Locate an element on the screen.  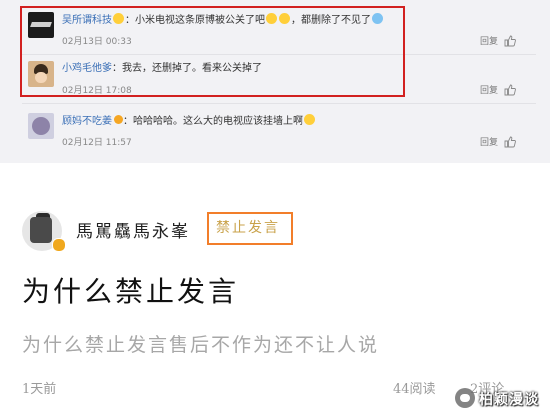
post-body: 为什么禁止发言售后不作为还不让人说 is located at coordinates (201, 345).